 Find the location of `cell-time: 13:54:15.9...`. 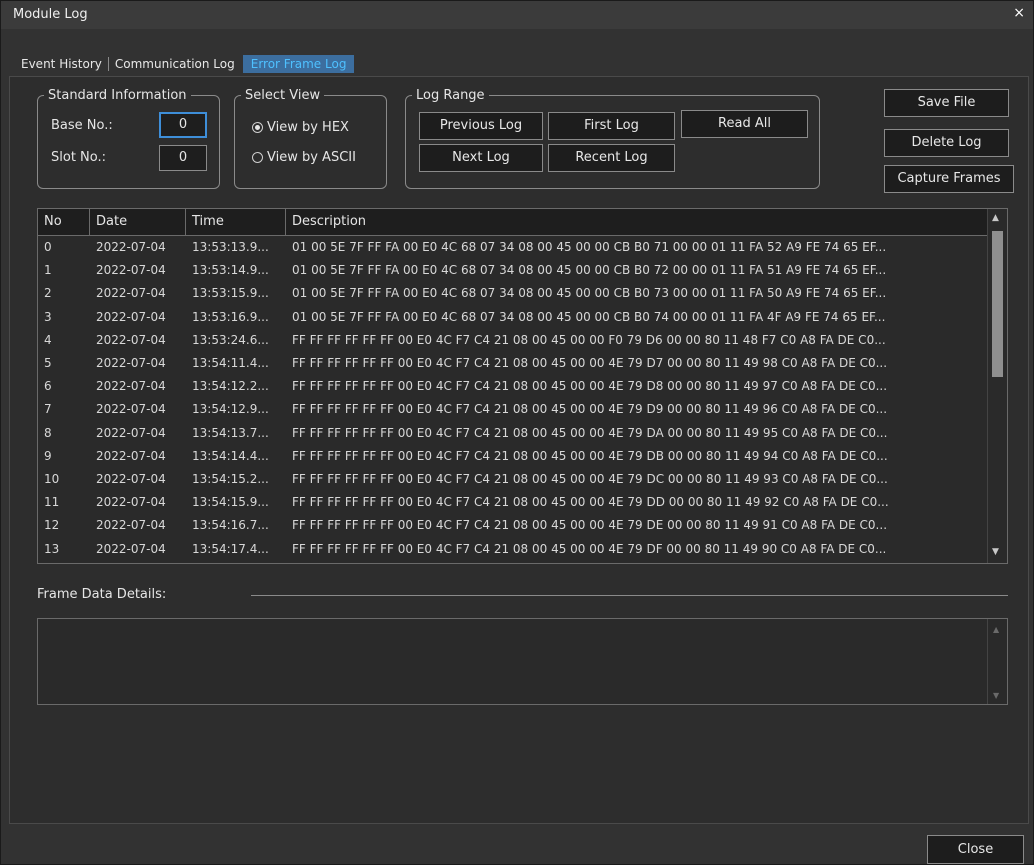

cell-time: 13:54:15.9... is located at coordinates (230, 502).